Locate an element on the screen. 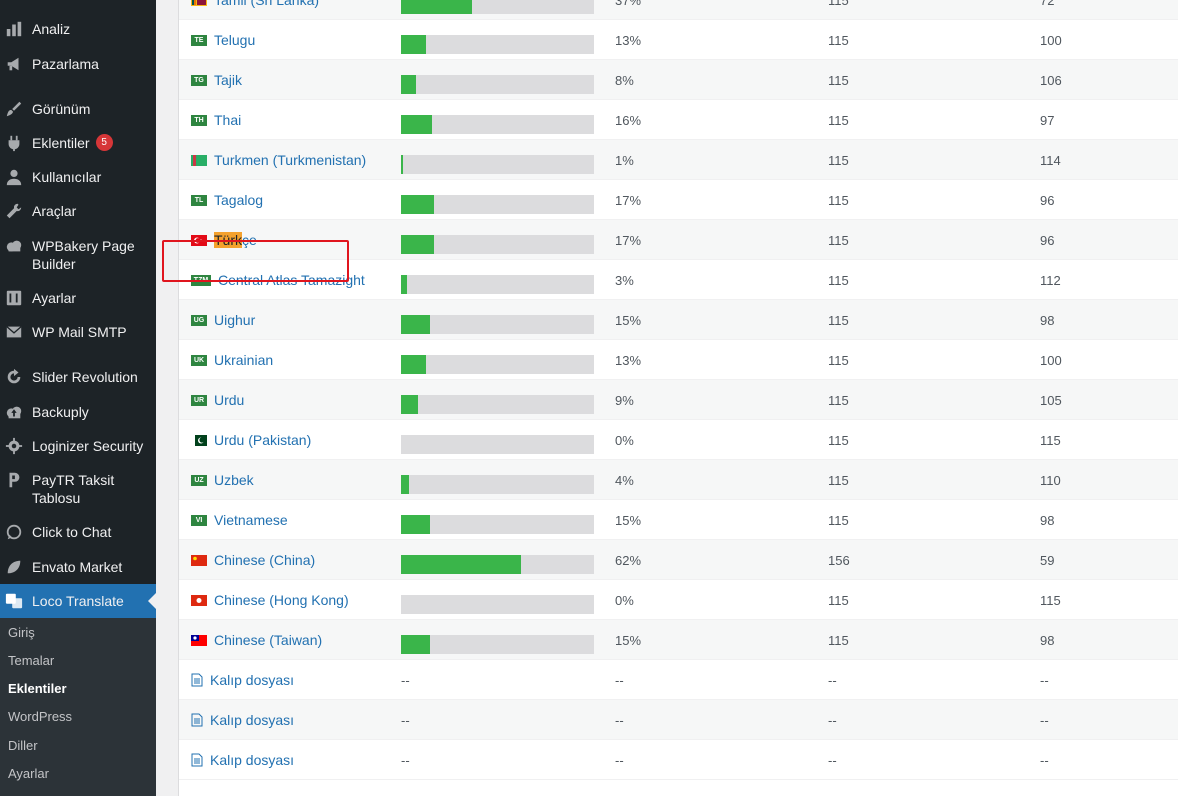 Image resolution: width=1178 pixels, height=796 pixels. menu-label: Click to Chat is located at coordinates (72, 532).